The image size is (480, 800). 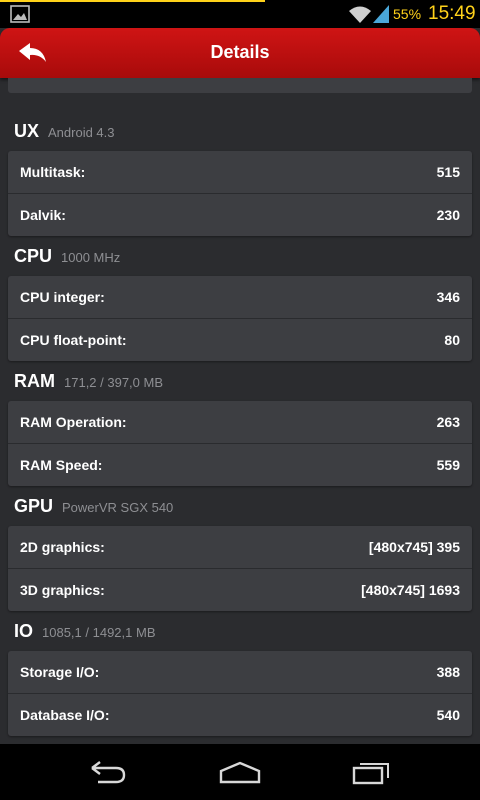 What do you see at coordinates (60, 672) in the screenshot?
I see `row-label: Storage I/O:` at bounding box center [60, 672].